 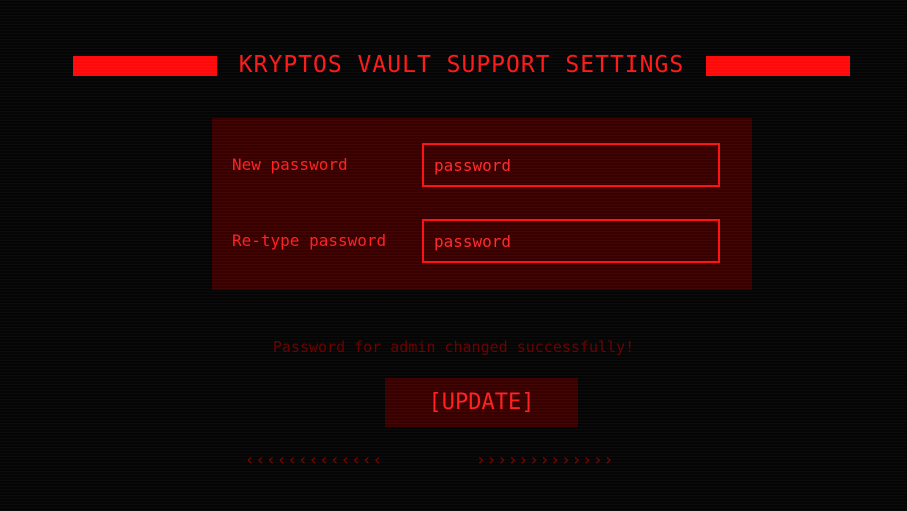 What do you see at coordinates (309, 240) in the screenshot?
I see `retype-password-label: Re-type password` at bounding box center [309, 240].